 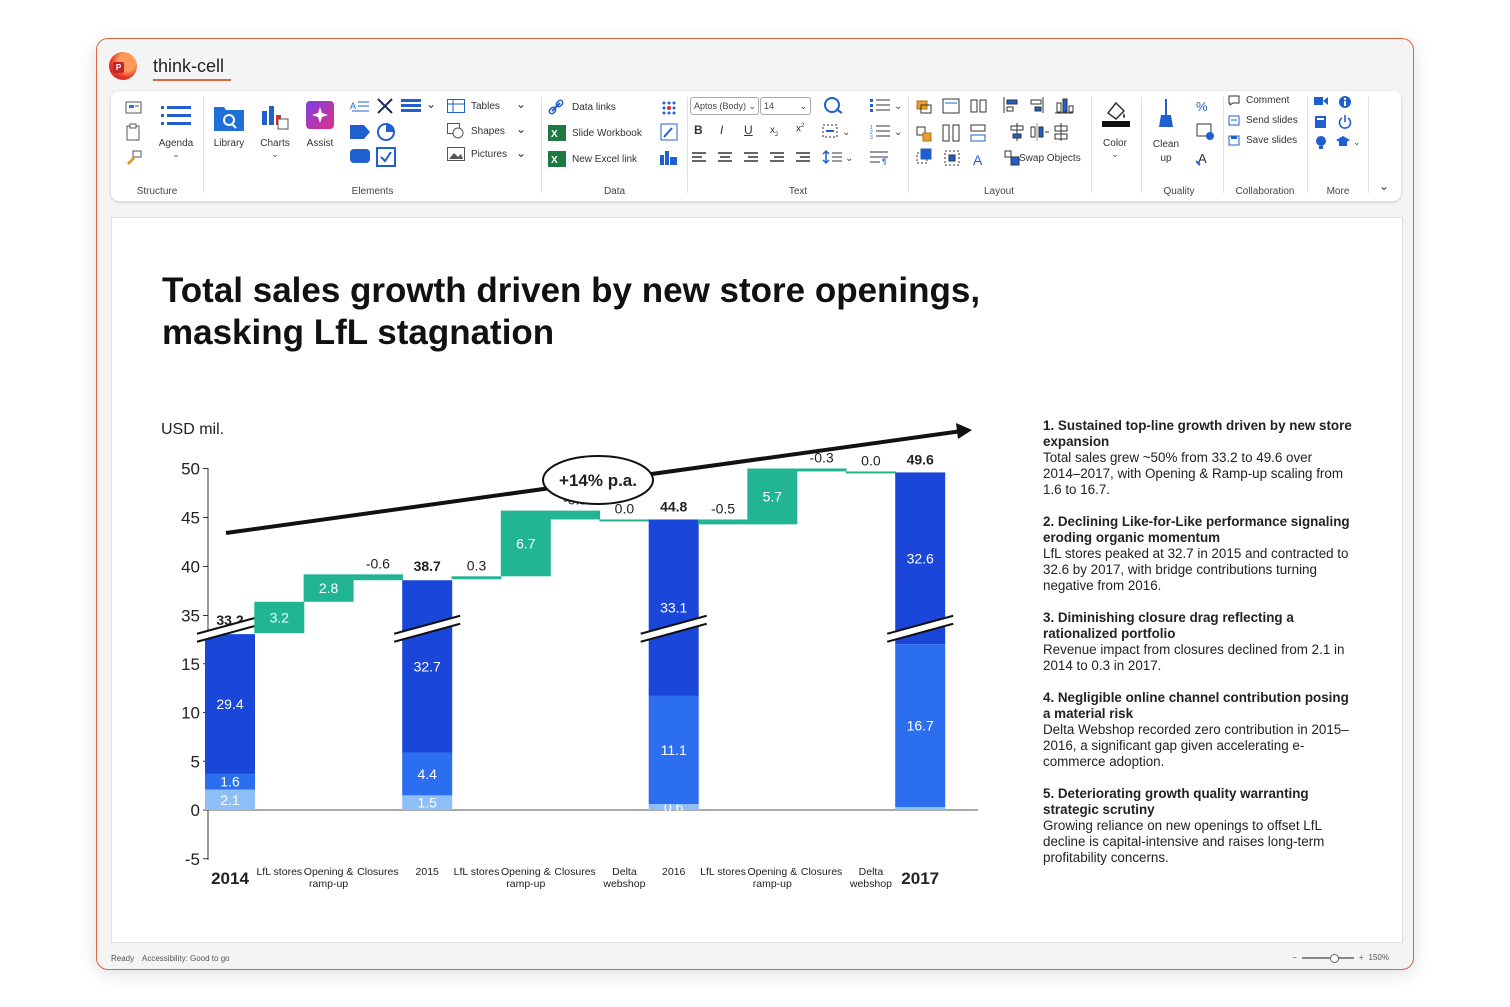 I want to click on library-icon, so click(x=229, y=117).